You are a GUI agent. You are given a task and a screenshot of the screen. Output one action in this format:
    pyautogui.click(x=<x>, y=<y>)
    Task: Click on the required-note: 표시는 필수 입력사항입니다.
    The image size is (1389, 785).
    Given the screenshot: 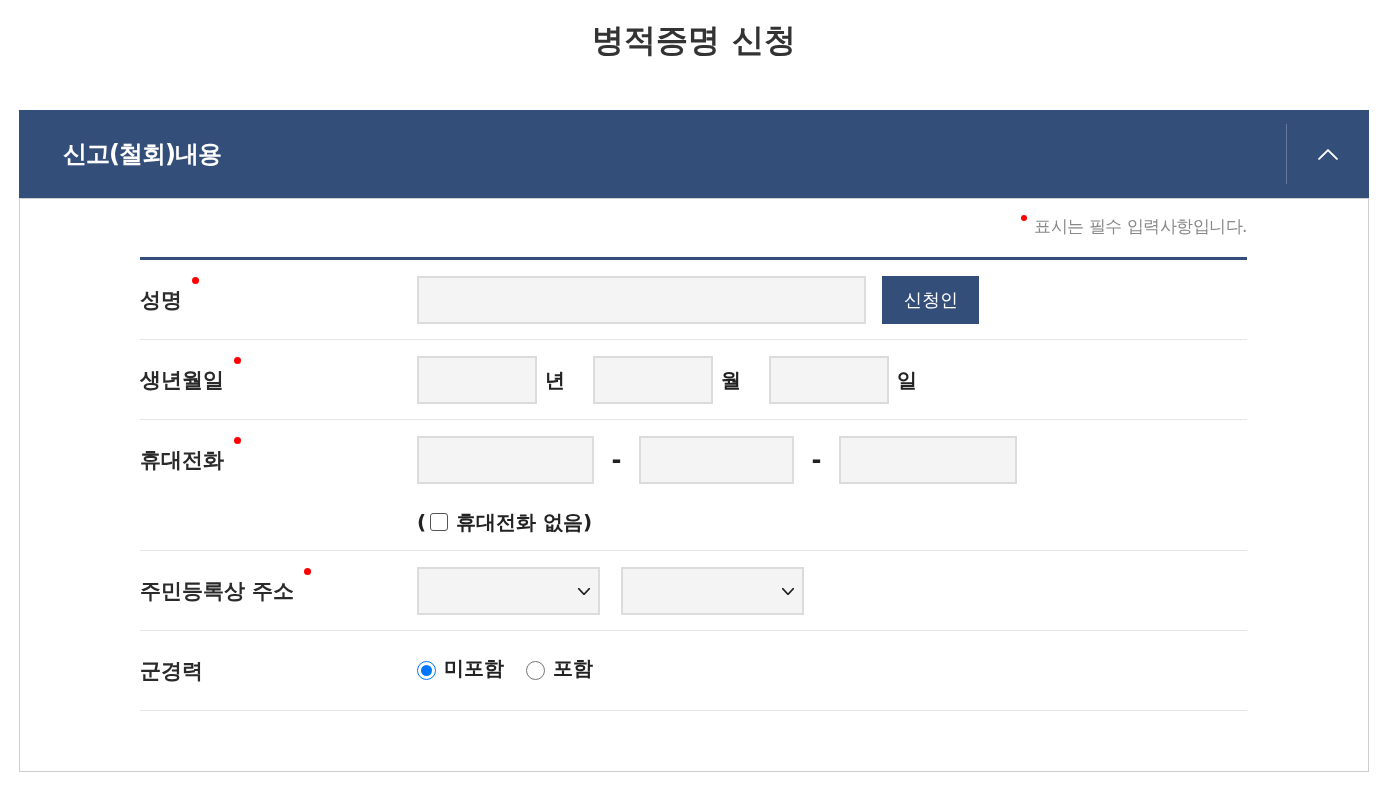 What is the action you would take?
    pyautogui.click(x=1140, y=226)
    